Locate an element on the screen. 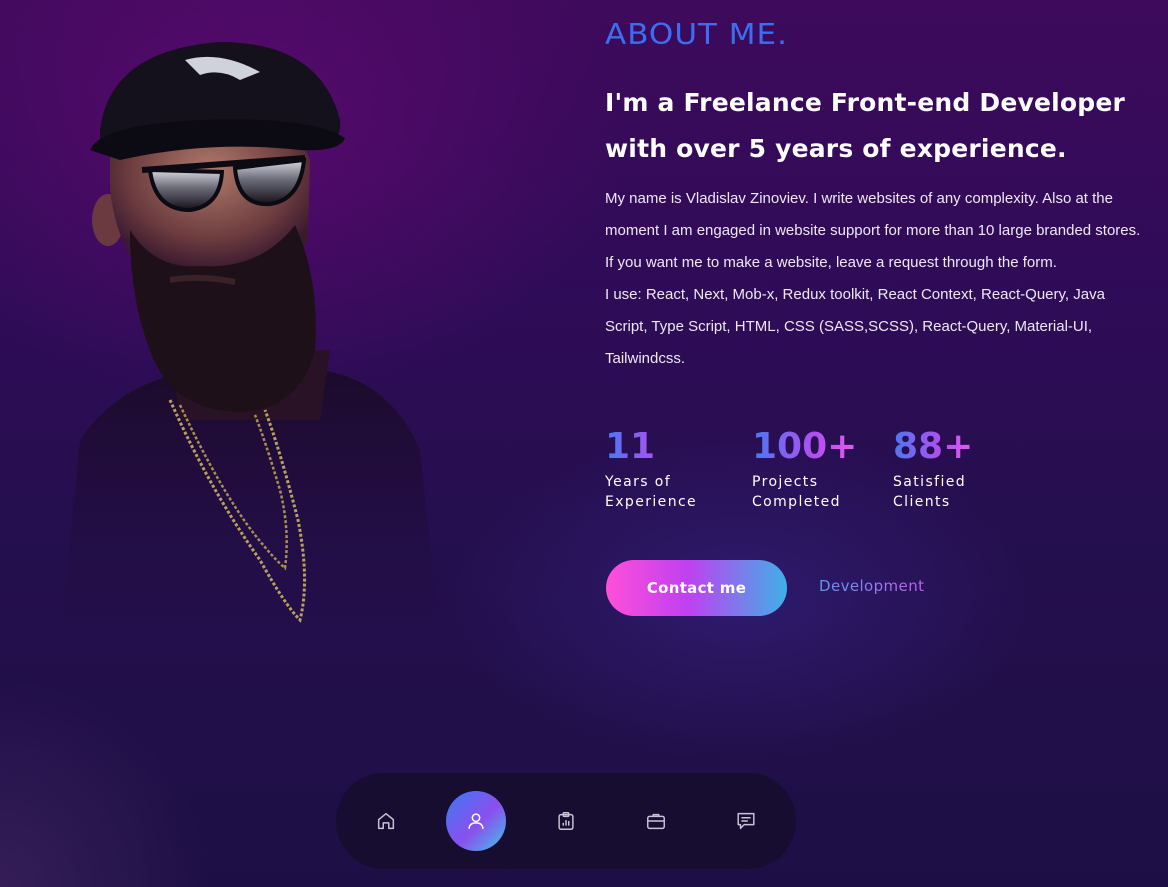  stat-label-line: Experience is located at coordinates (651, 502).